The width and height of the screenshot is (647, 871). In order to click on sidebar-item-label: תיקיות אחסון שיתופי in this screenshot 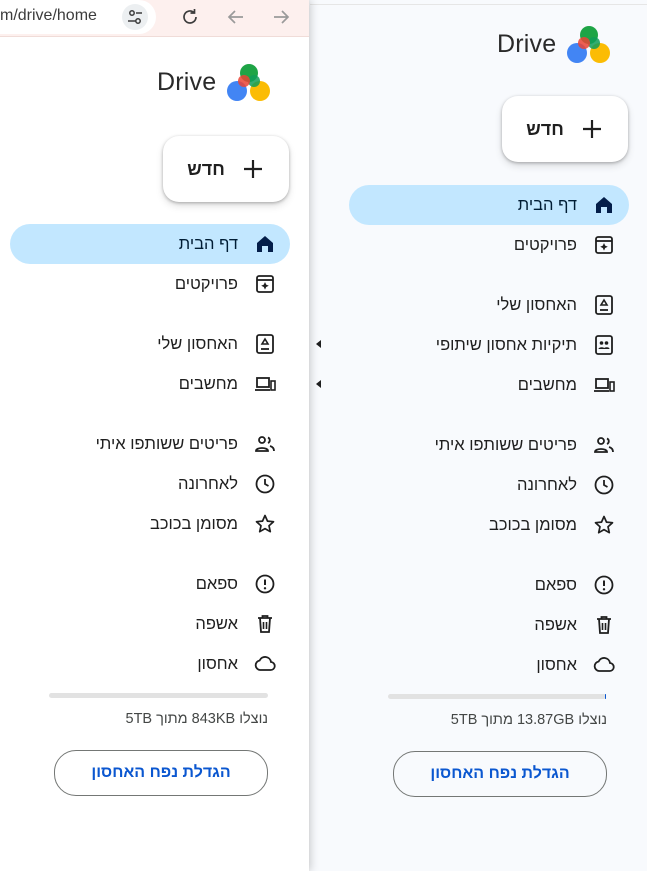, I will do `click(506, 344)`.